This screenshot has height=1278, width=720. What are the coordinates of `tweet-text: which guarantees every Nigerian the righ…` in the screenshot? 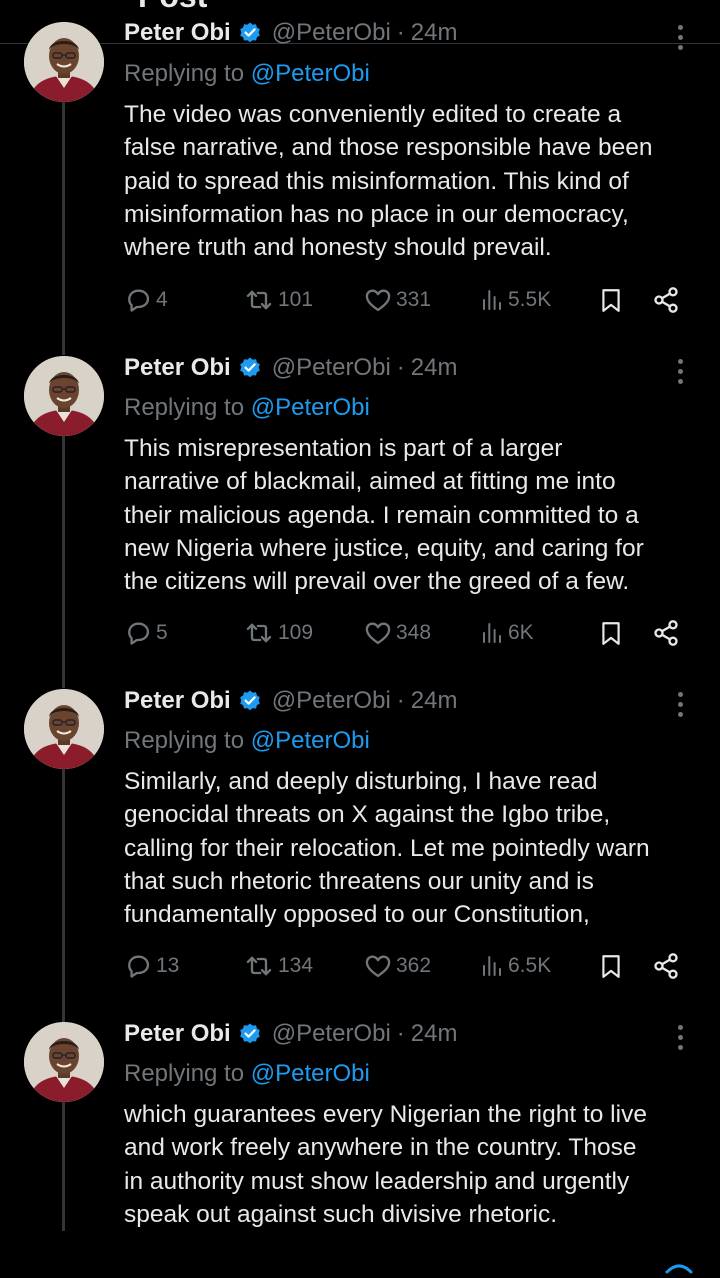 It's located at (414, 1164).